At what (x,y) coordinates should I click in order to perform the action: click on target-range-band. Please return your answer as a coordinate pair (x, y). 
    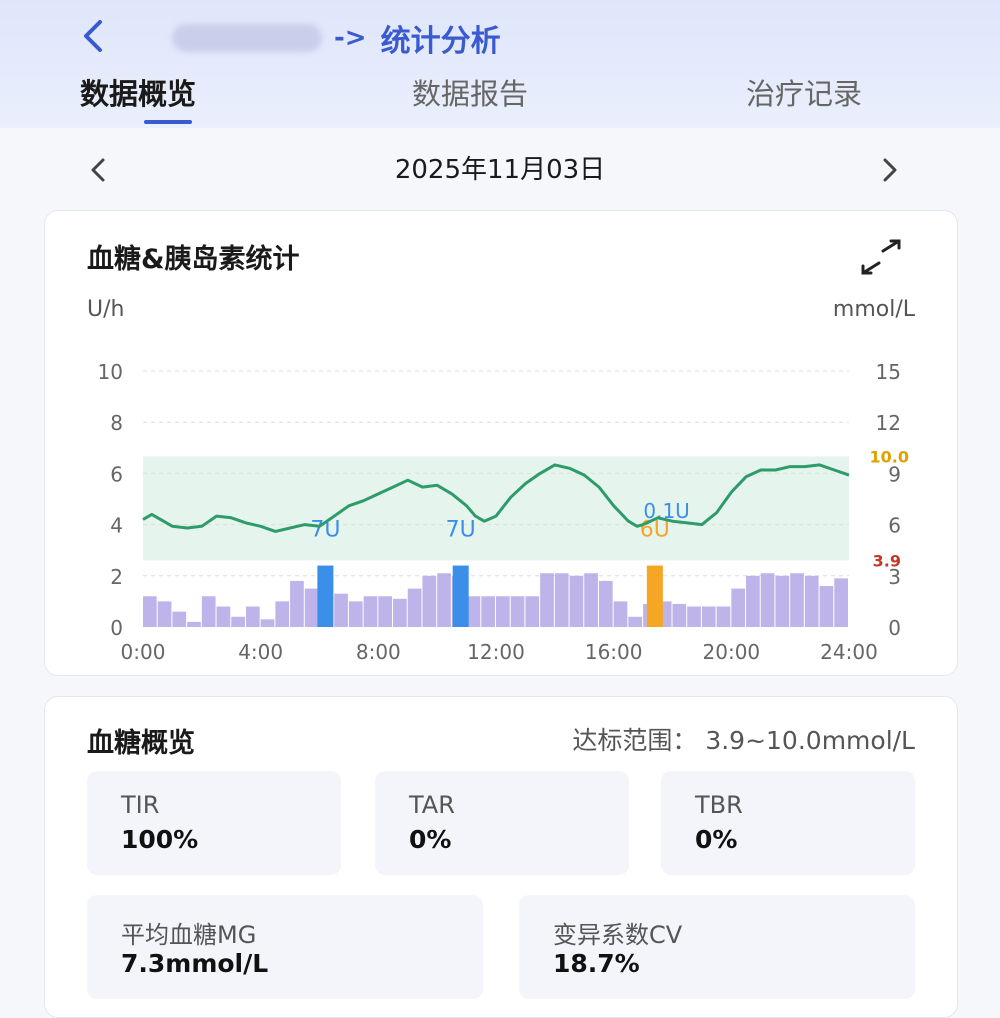
    Looking at the image, I should click on (496, 508).